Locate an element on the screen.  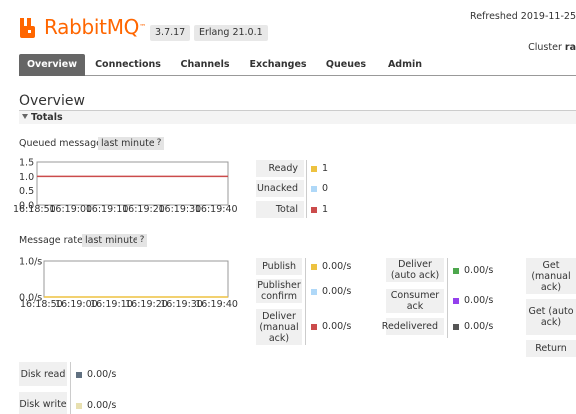
deliver-manual-swatch is located at coordinates (314, 326).